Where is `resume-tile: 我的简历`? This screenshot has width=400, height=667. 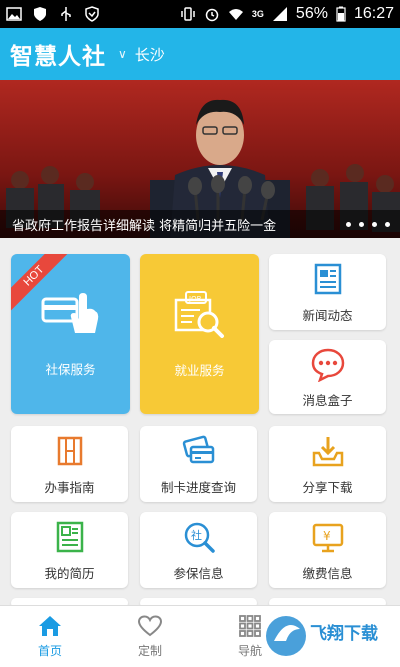
resume-tile: 我的简历 is located at coordinates (69, 550).